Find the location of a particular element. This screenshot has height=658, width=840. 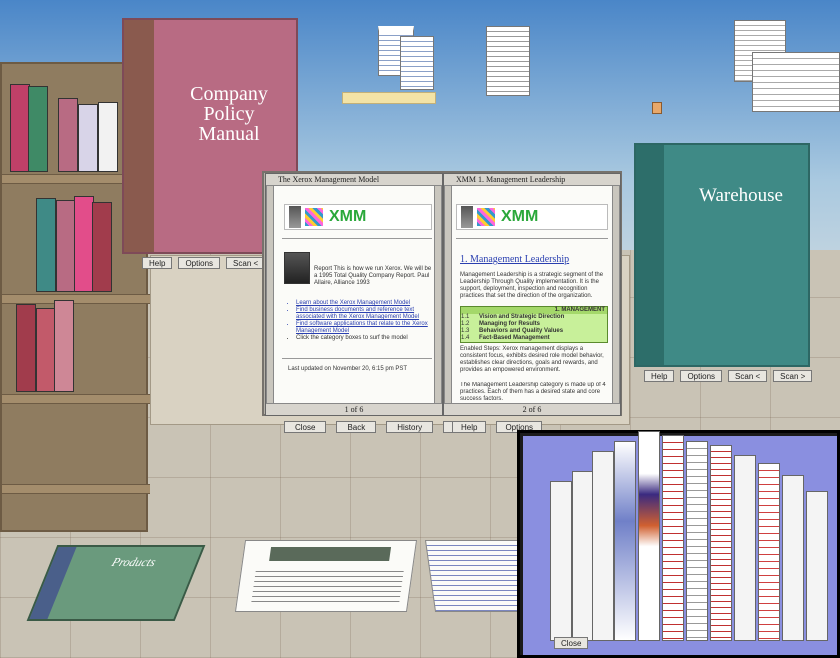

inset-overview-view: Close is located at coordinates (678, 544).